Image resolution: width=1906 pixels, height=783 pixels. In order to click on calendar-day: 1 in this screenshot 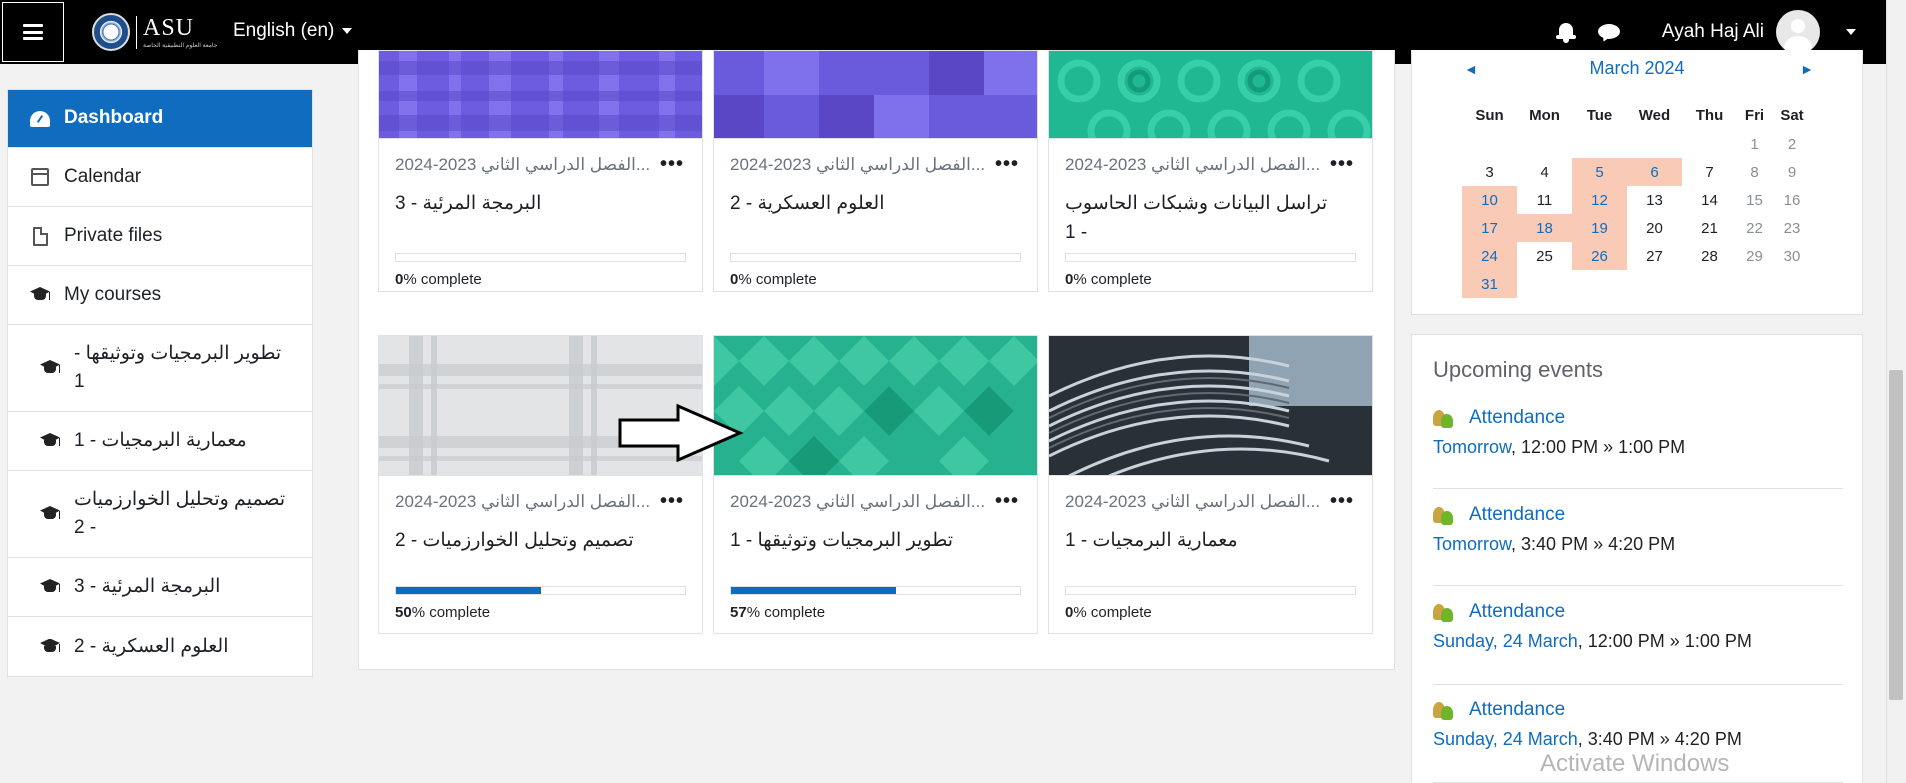, I will do `click(1754, 144)`.